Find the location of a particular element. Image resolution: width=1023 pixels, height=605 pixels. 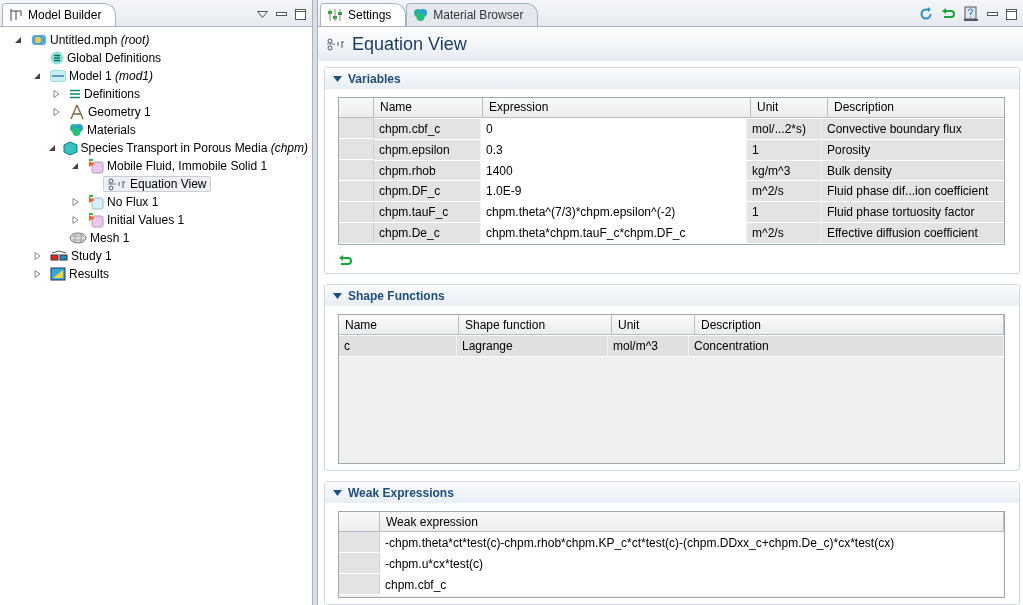

table-cell: -chpm.theta*ct*test(c)-chpm.rhob*chpm.KP_c*ct*test(c)-(chpm.DDxx_c+chpm.De_c)*cx*test(cx) is located at coordinates (692, 543).